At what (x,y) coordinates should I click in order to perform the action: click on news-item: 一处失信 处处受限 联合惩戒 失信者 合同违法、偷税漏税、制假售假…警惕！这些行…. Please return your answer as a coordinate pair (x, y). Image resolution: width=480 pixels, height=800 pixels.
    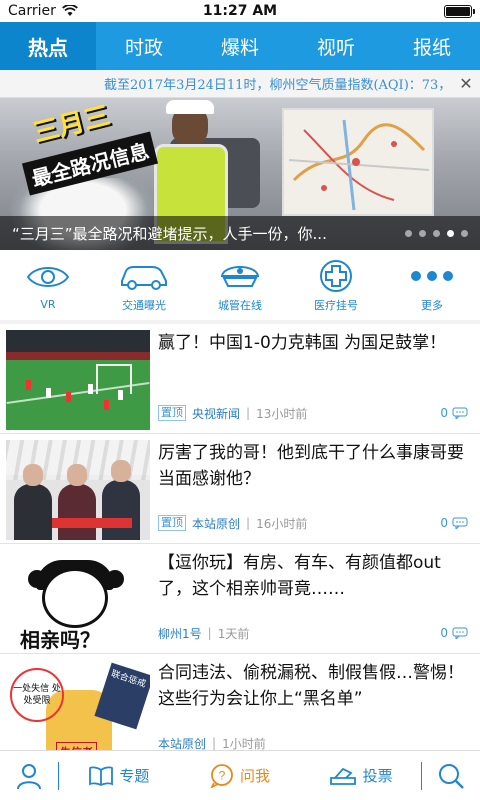
    Looking at the image, I should click on (240, 709).